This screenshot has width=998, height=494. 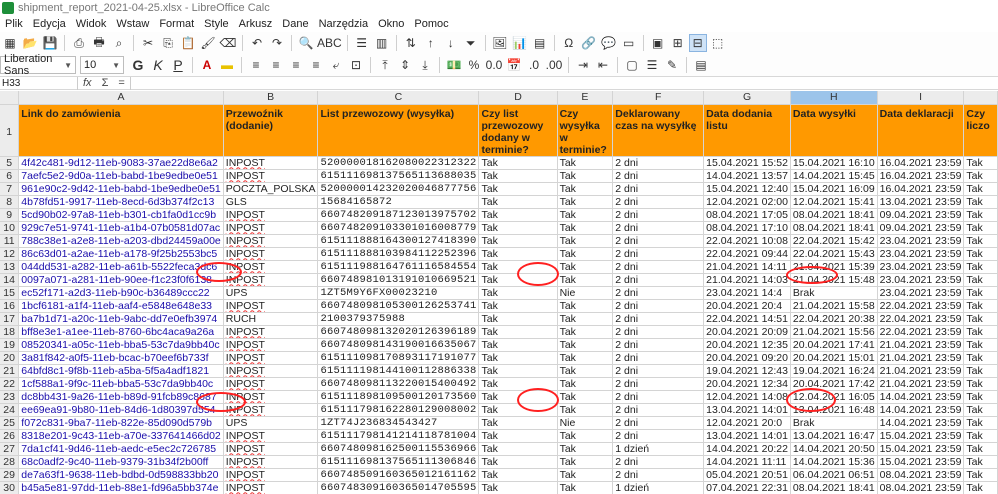 I want to click on cell-a: 8318e201-9c43-11eb-a70e-337641466d02, so click(x=121, y=436).